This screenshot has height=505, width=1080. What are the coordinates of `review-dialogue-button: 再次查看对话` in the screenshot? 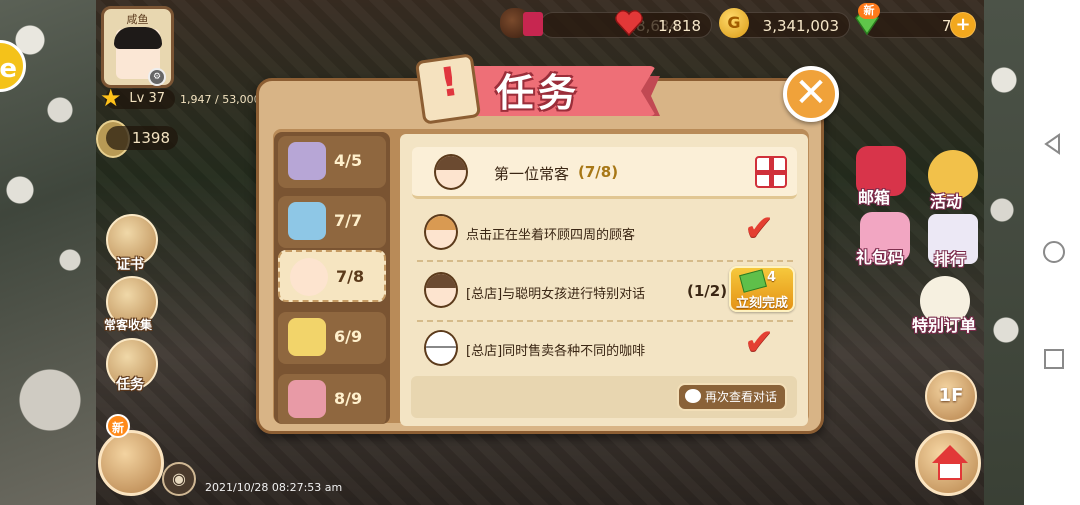 It's located at (732, 397).